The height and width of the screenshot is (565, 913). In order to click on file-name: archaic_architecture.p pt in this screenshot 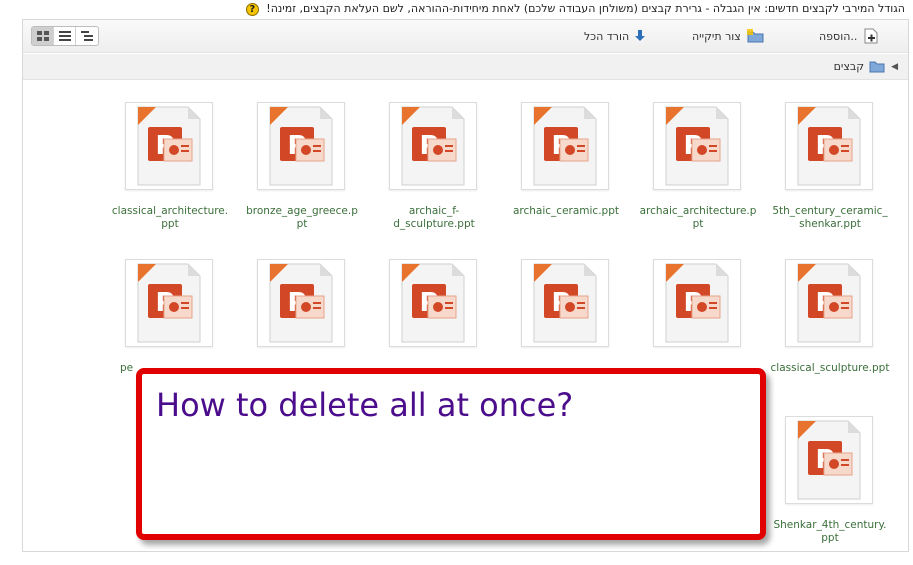, I will do `click(698, 217)`.